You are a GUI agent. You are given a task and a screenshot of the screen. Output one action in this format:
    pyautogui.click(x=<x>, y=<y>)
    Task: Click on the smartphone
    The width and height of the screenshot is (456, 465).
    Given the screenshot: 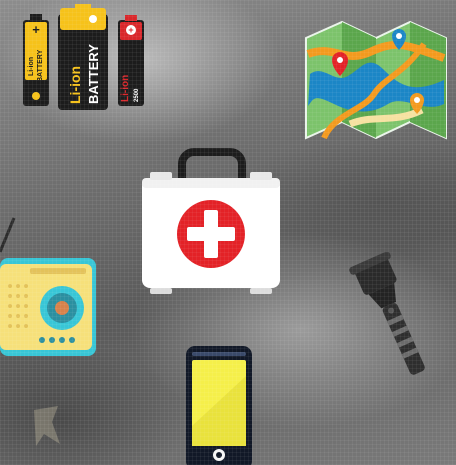 What is the action you would take?
    pyautogui.click(x=219, y=405)
    